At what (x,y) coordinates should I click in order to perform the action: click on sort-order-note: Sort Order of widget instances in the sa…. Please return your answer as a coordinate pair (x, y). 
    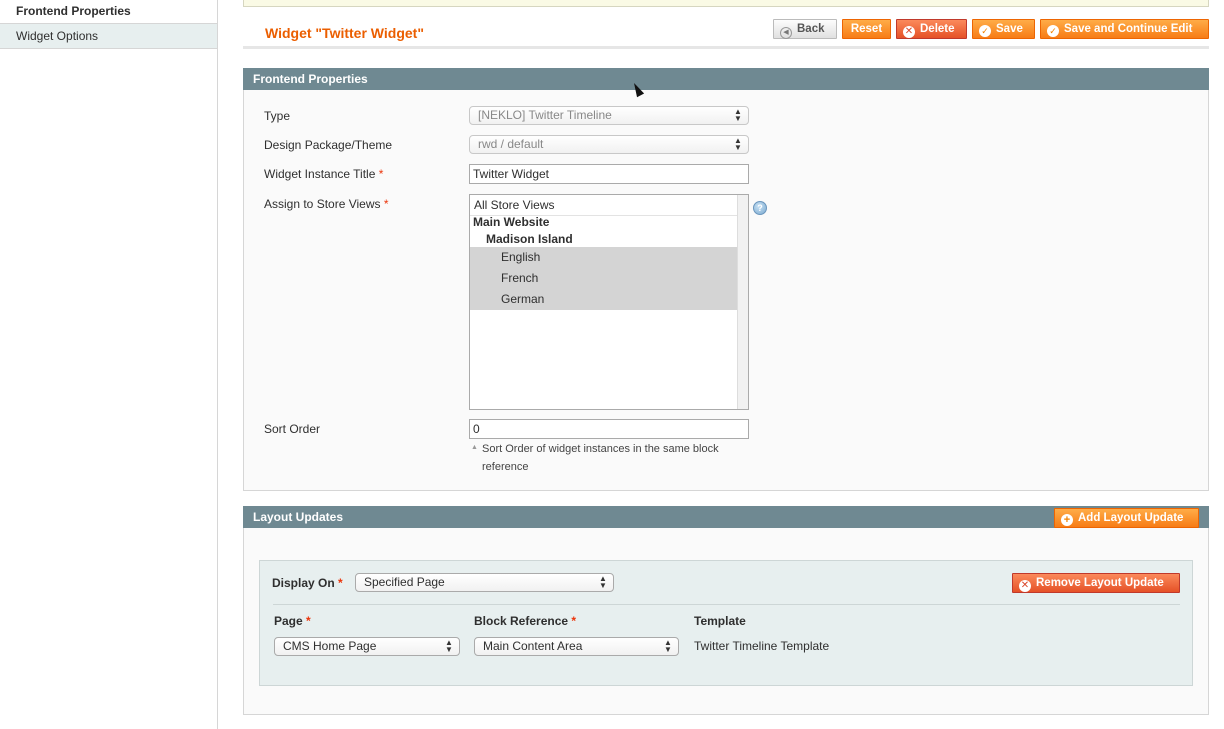
    Looking at the image, I should click on (600, 458).